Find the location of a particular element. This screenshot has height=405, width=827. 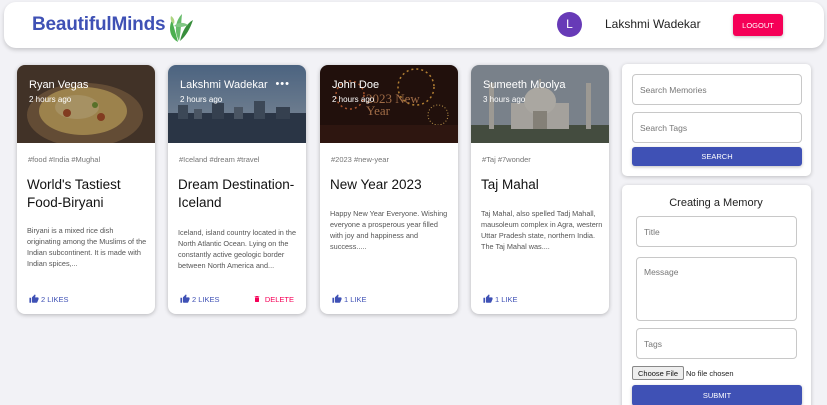

post-image-biryani is located at coordinates (86, 104).